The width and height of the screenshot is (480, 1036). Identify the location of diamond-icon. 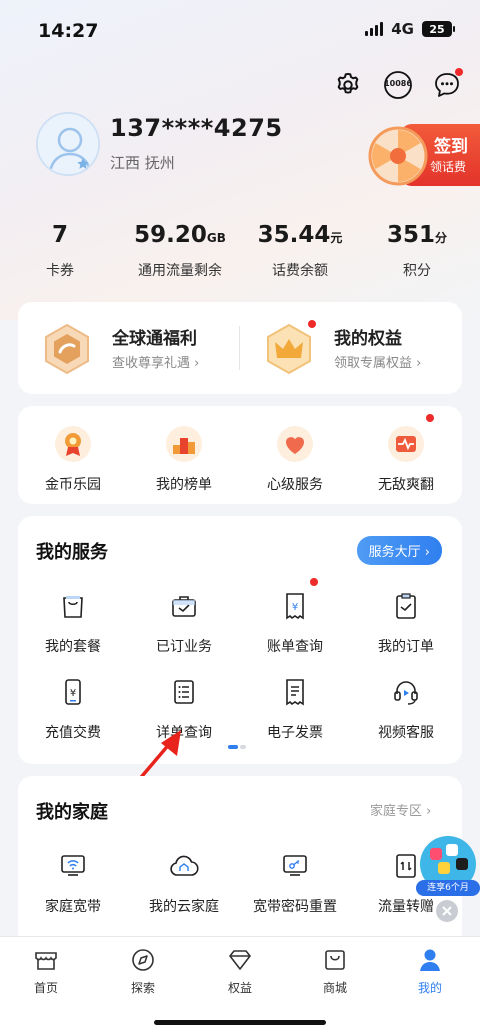
(240, 960).